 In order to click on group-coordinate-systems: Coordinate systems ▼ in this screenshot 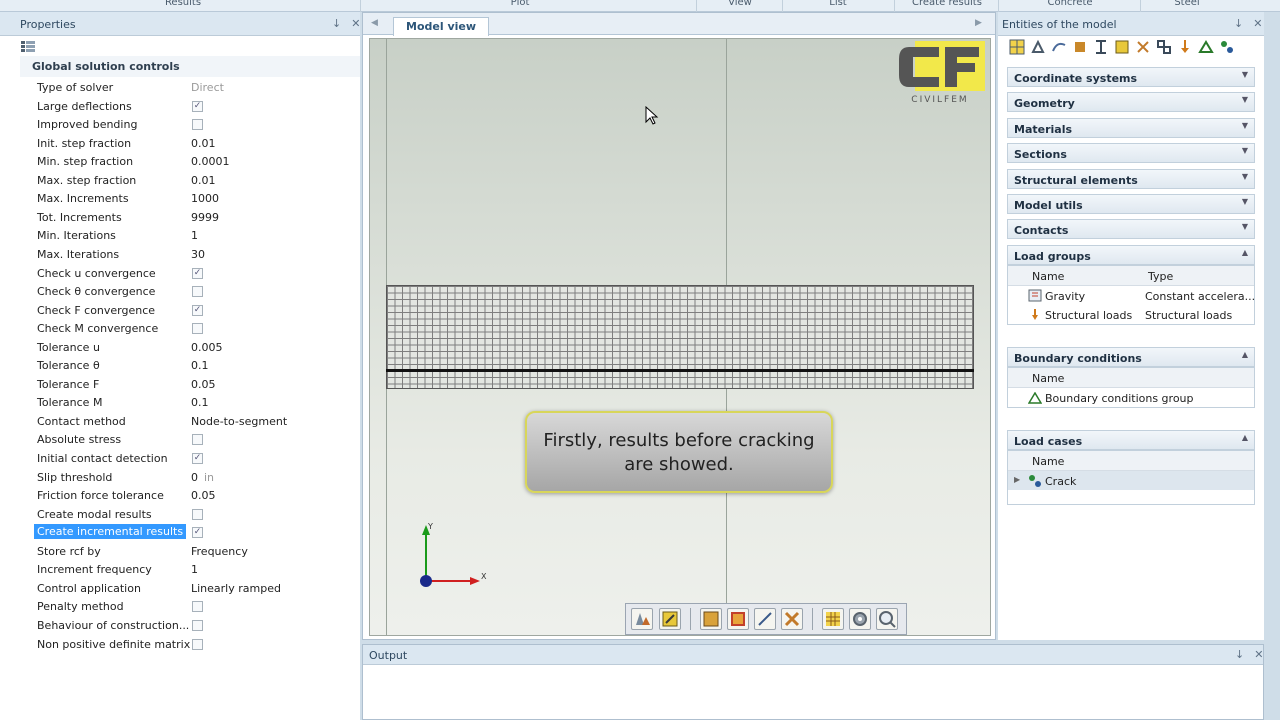, I will do `click(1131, 77)`.